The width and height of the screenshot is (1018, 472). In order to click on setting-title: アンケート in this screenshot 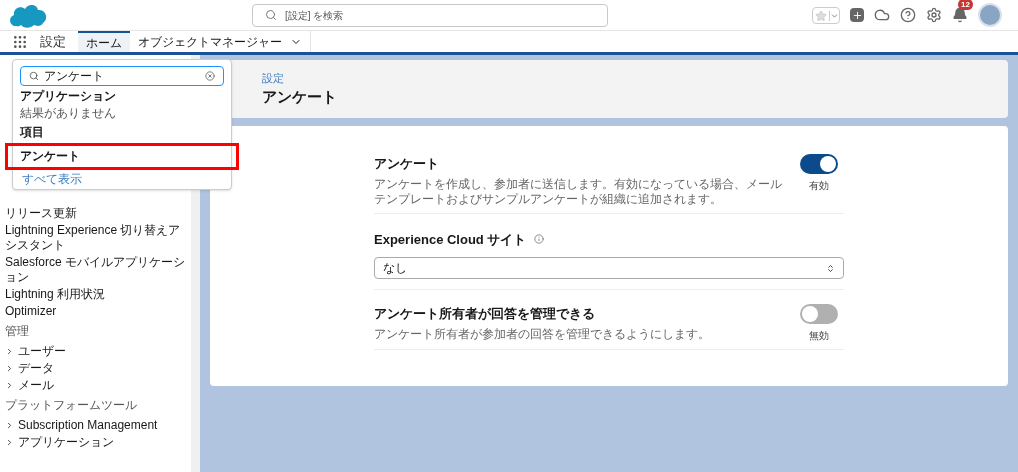, I will do `click(407, 164)`.